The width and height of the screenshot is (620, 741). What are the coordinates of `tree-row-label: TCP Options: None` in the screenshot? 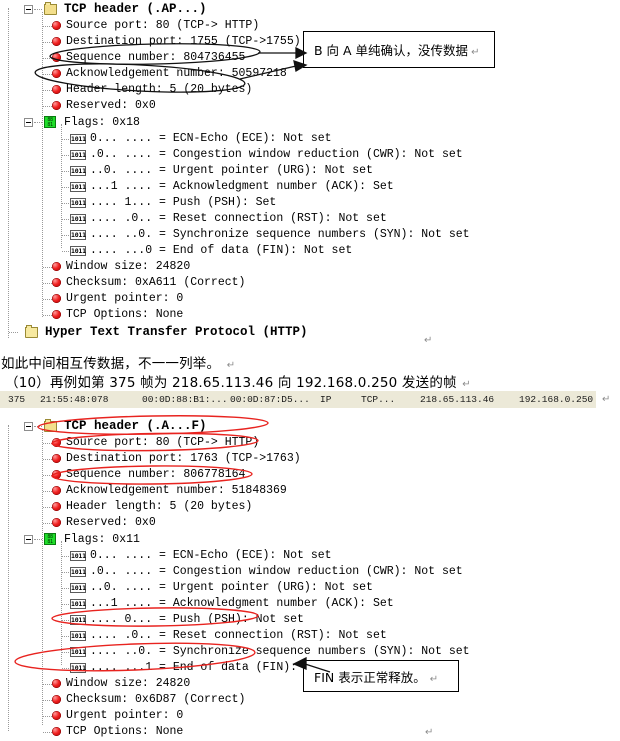 It's located at (125, 731).